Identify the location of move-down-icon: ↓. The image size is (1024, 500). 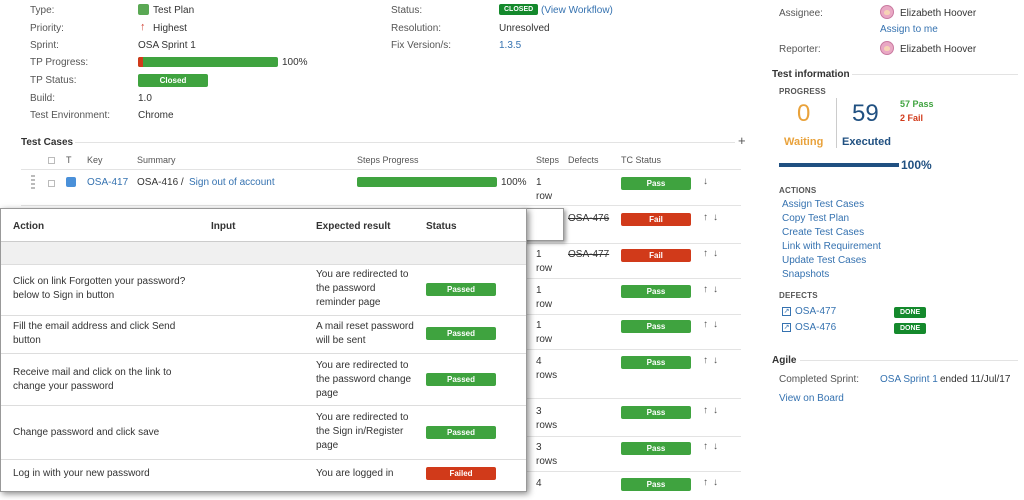
(708, 181).